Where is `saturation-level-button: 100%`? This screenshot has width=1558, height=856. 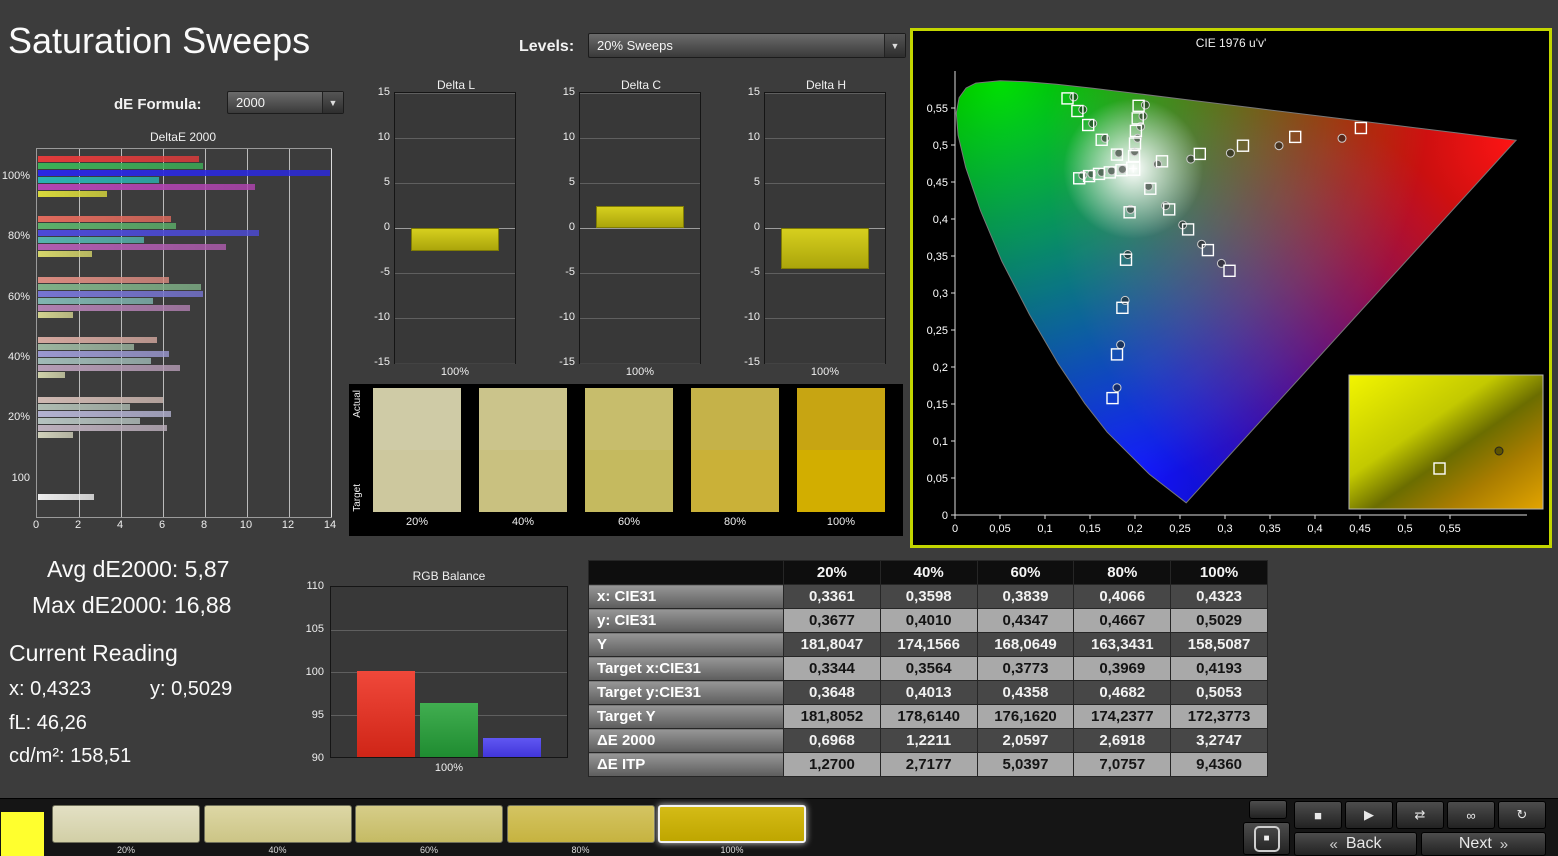 saturation-level-button: 100% is located at coordinates (732, 830).